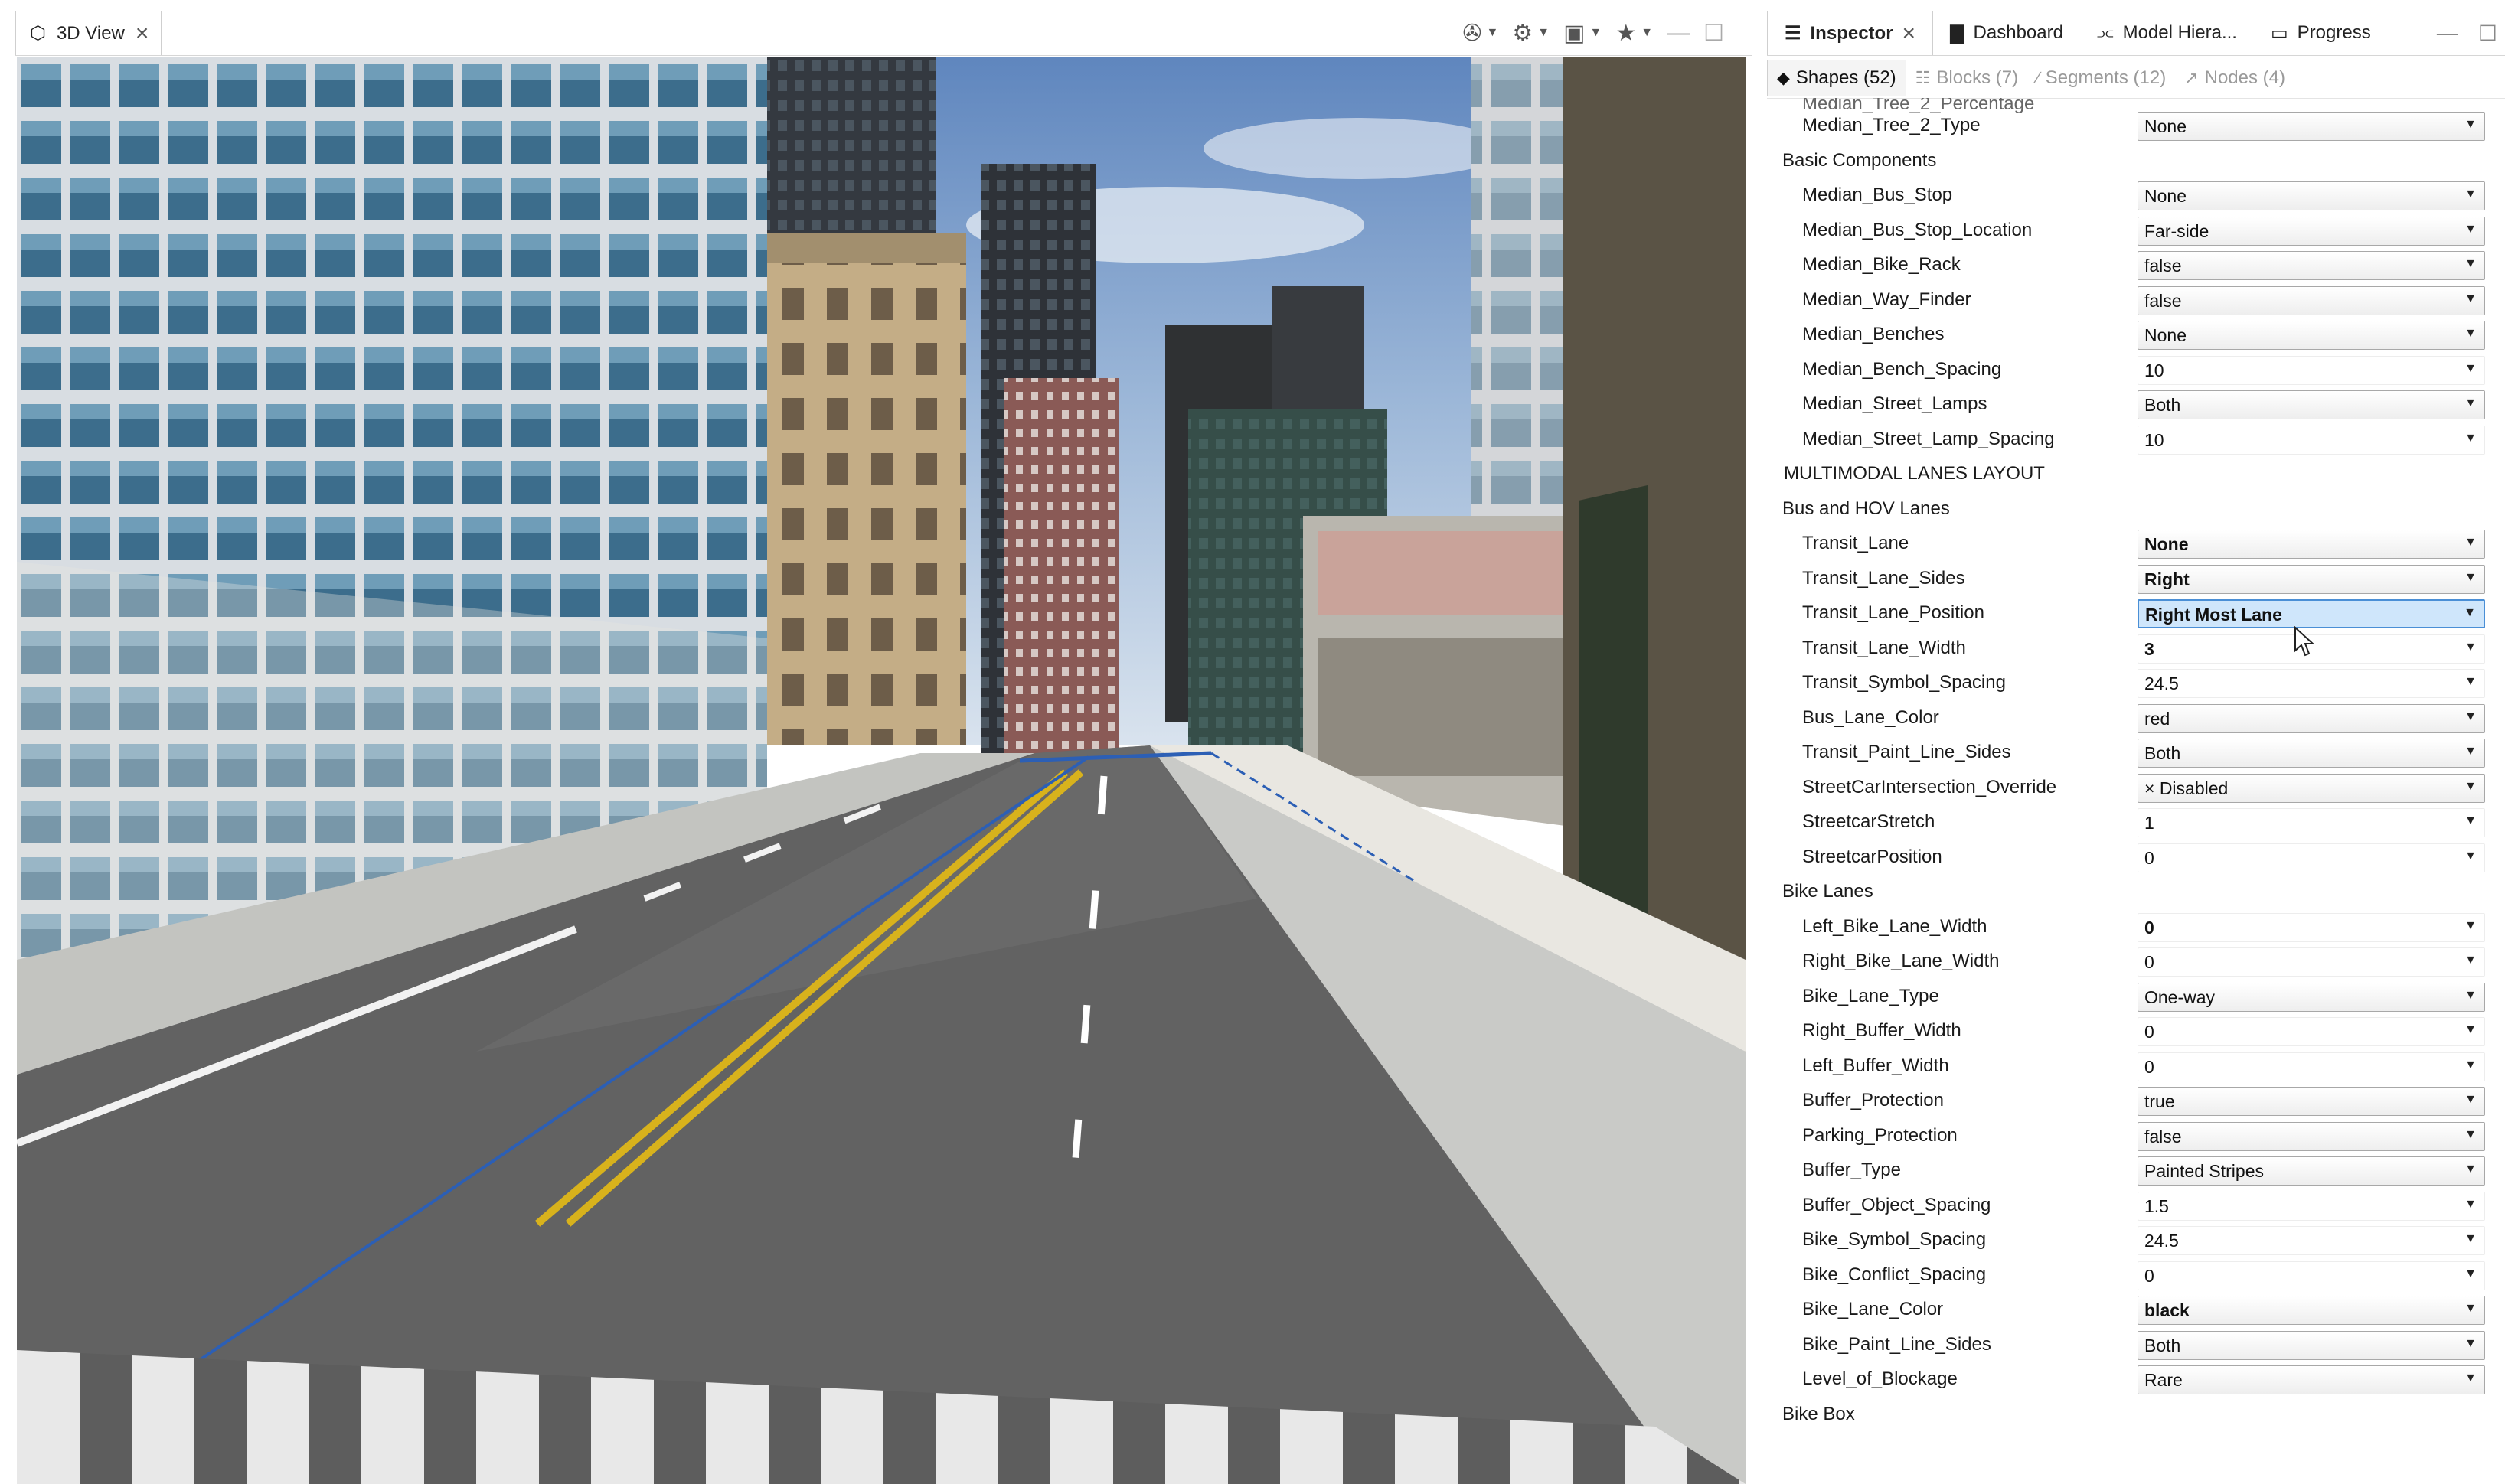 The width and height of the screenshot is (2505, 1484). I want to click on property-row-level-of-blockage: Level_of_Blockage Rare ▼, so click(2133, 1380).